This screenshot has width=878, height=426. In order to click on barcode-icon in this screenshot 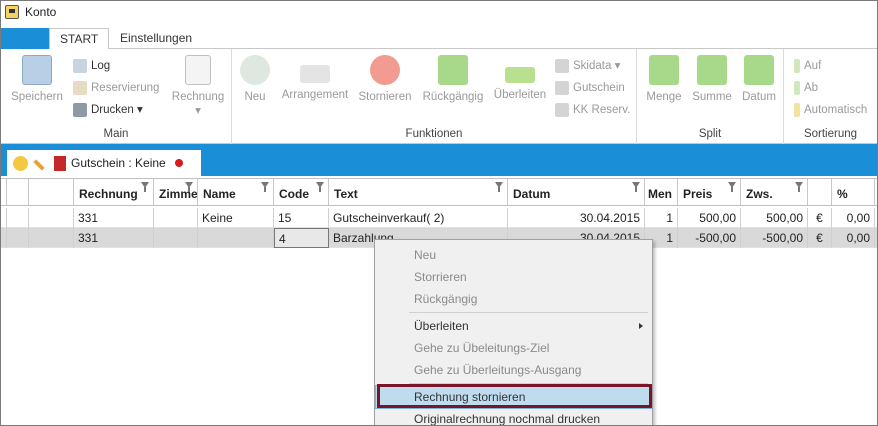, I will do `click(562, 65)`.